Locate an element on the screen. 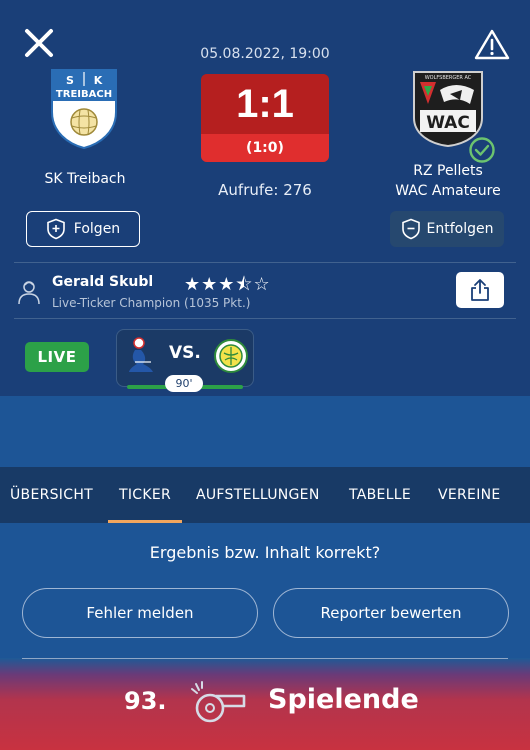 Image resolution: width=530 pixels, height=750 pixels. follow-label: Folgen is located at coordinates (97, 229).